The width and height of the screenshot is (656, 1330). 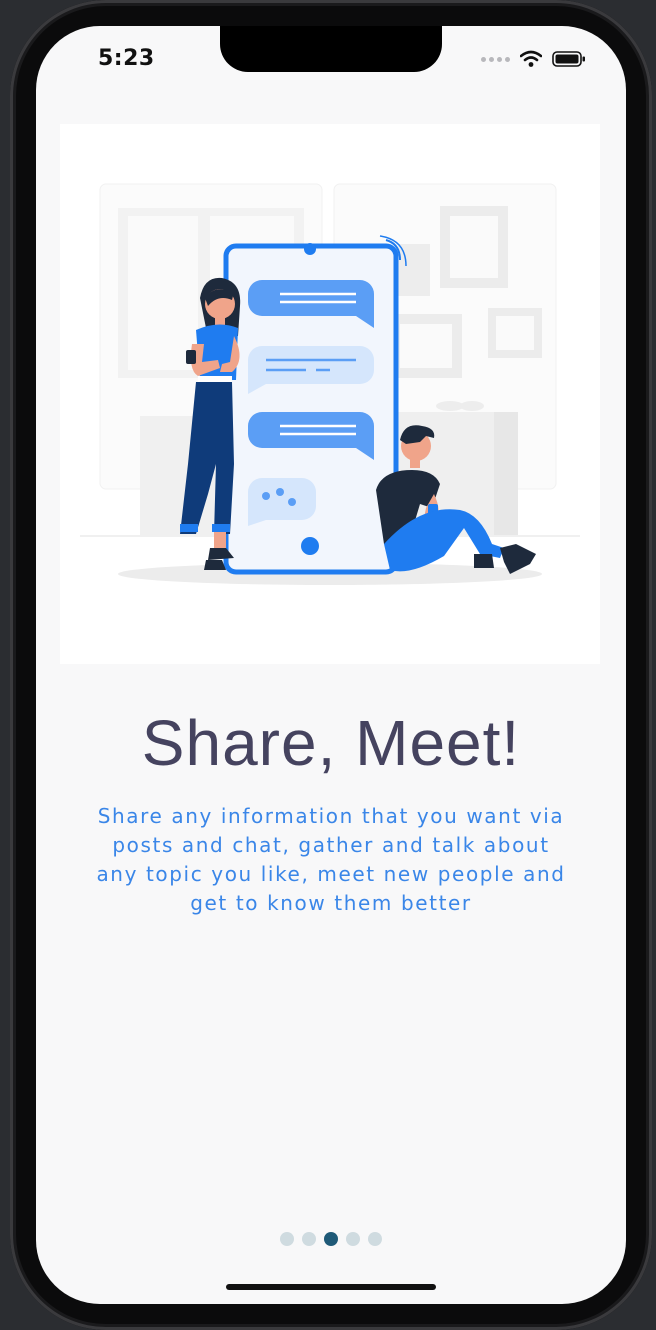 What do you see at coordinates (495, 59) in the screenshot?
I see `cellular-signal-icon` at bounding box center [495, 59].